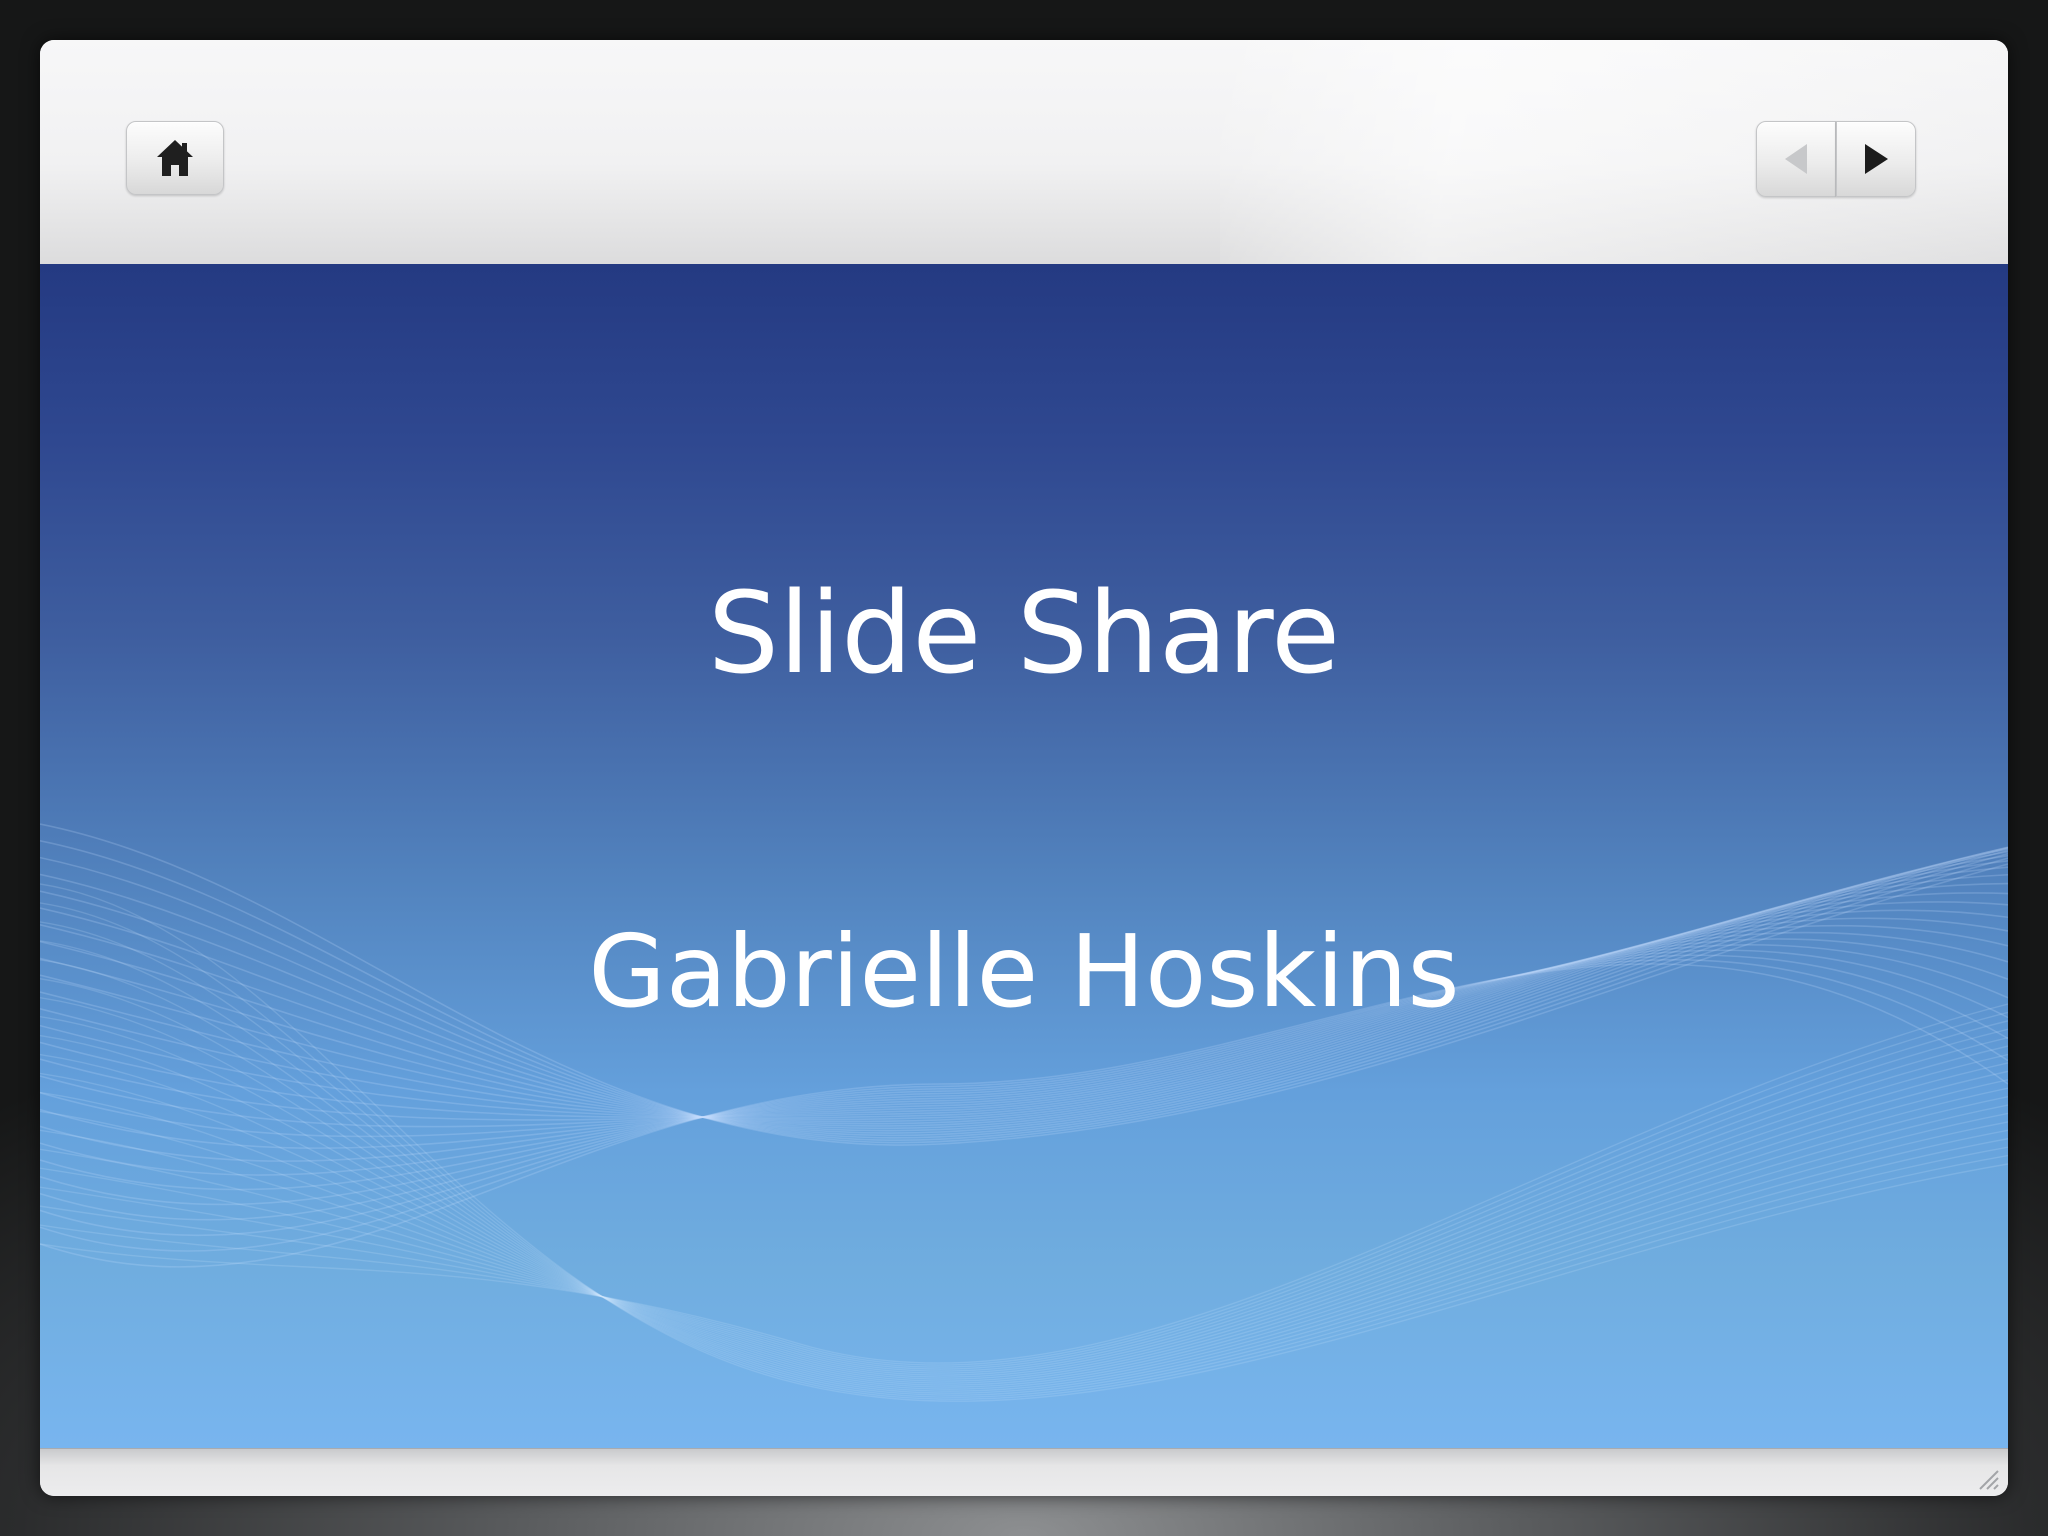 The image size is (2048, 1536). I want to click on next-slide-button, so click(1876, 159).